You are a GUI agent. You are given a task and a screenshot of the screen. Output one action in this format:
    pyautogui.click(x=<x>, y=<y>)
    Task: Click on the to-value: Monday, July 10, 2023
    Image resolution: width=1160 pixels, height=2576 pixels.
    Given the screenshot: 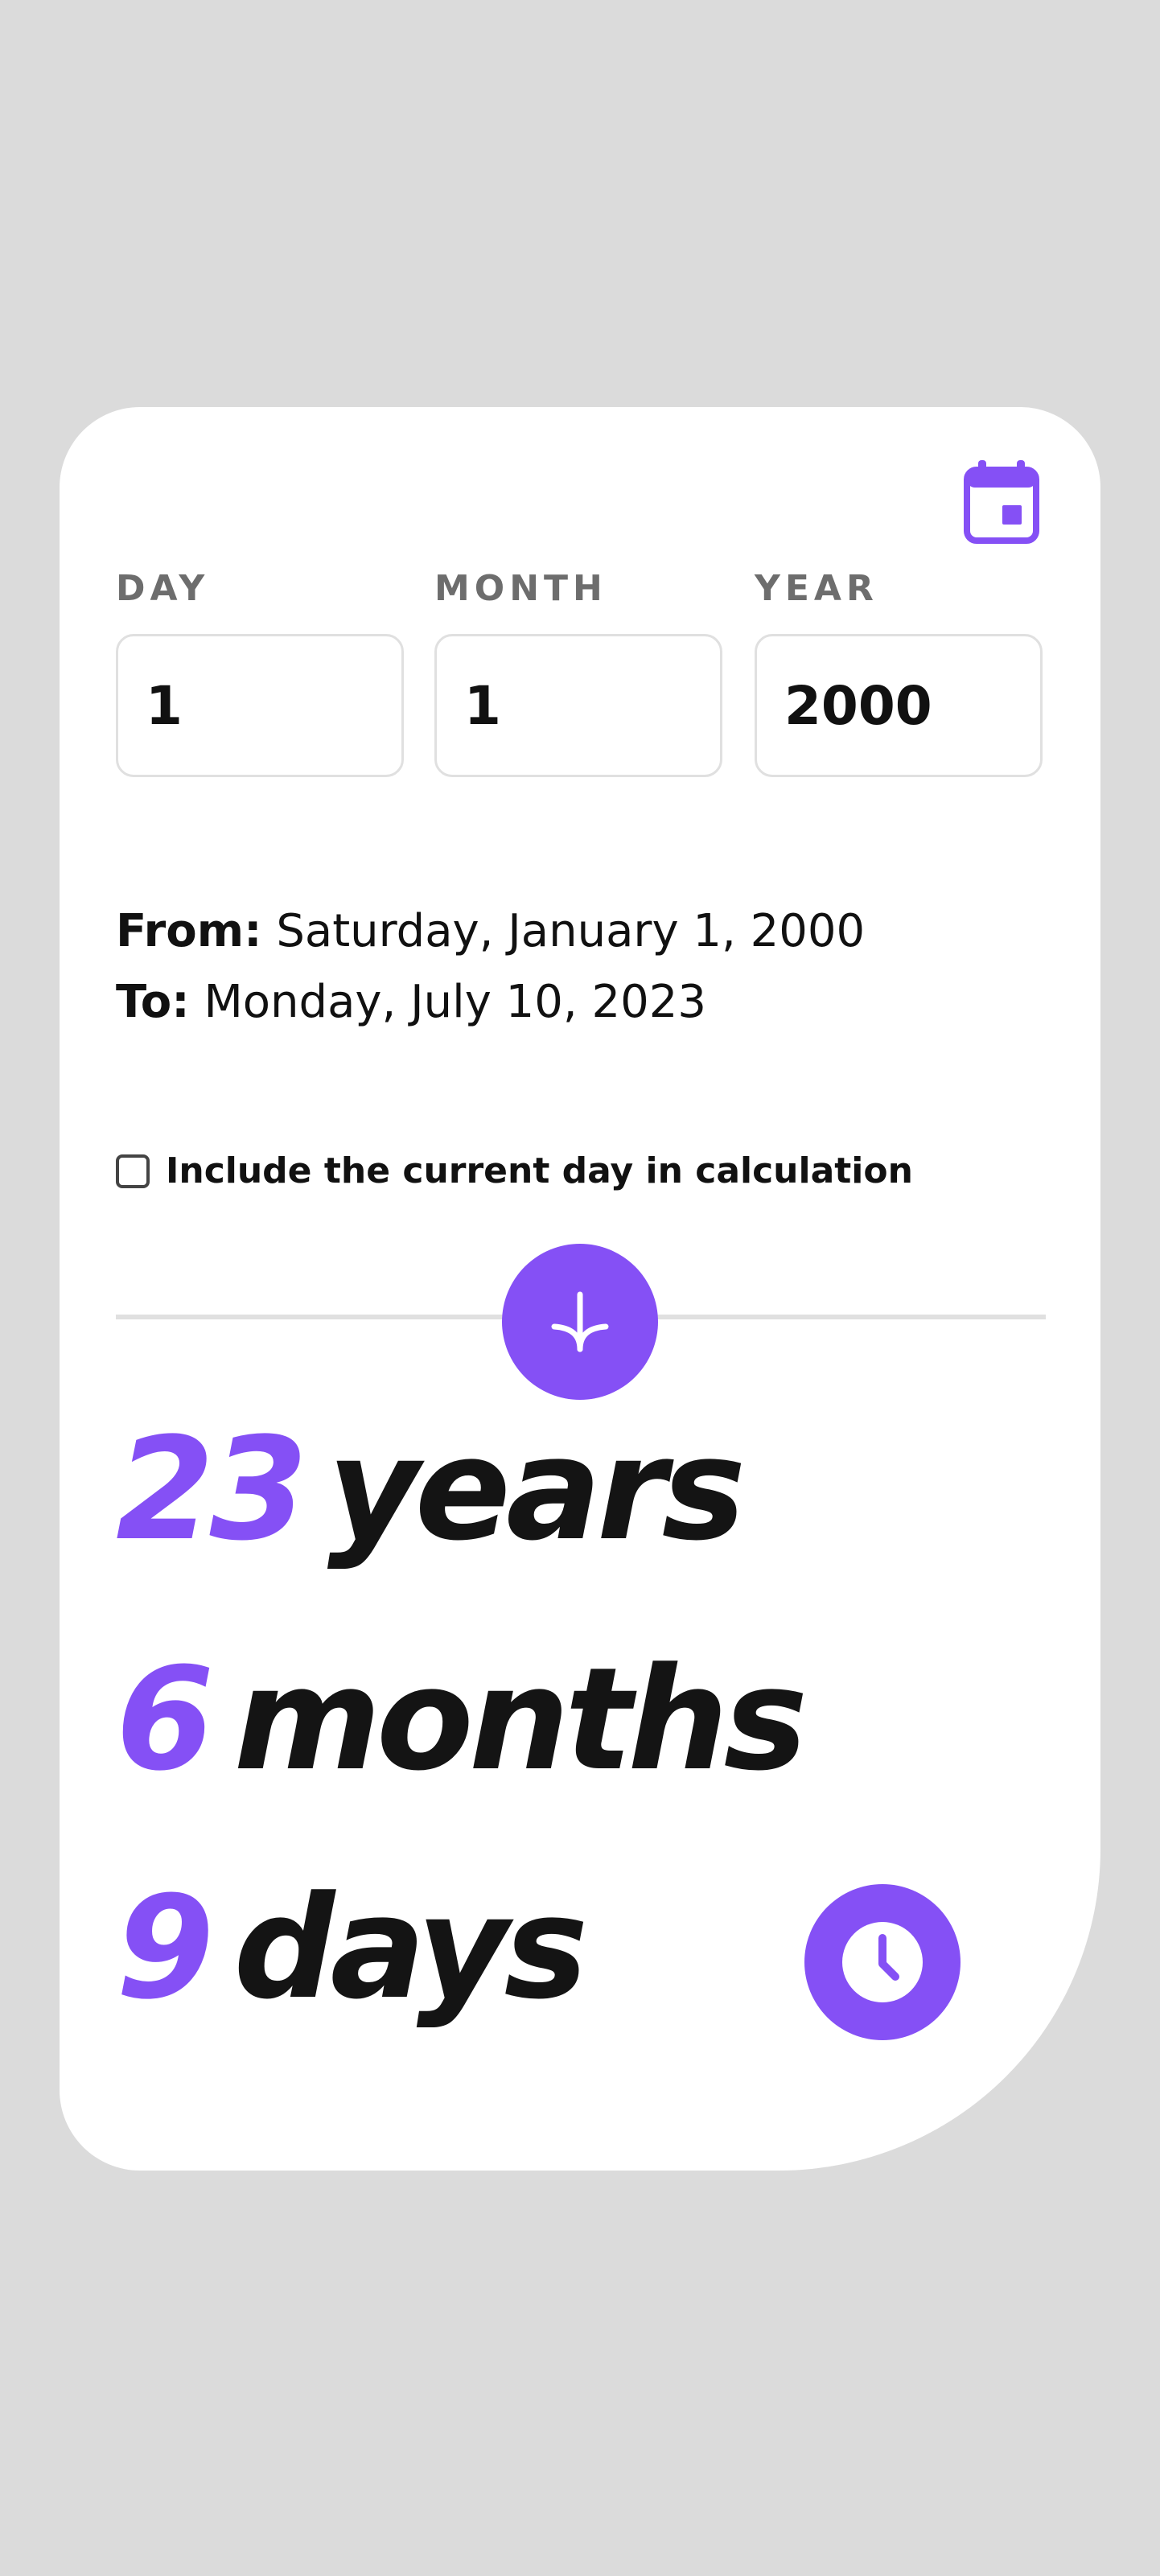 What is the action you would take?
    pyautogui.click(x=455, y=1002)
    